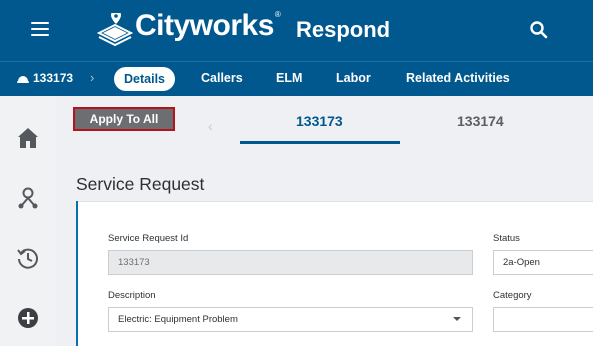  What do you see at coordinates (28, 221) in the screenshot?
I see `left-nav` at bounding box center [28, 221].